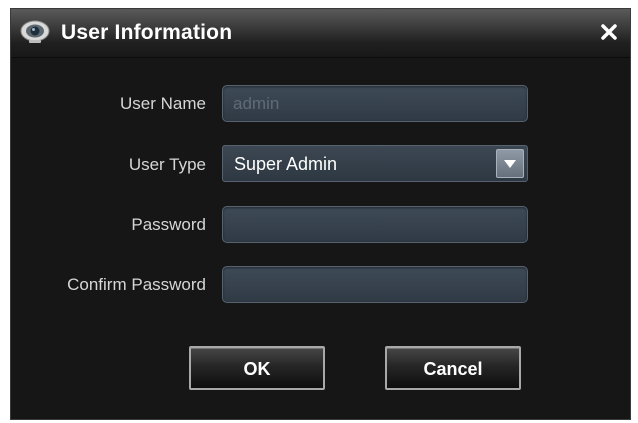 The width and height of the screenshot is (638, 423). Describe the element at coordinates (320, 33) in the screenshot. I see `title-bar: User Information` at that location.